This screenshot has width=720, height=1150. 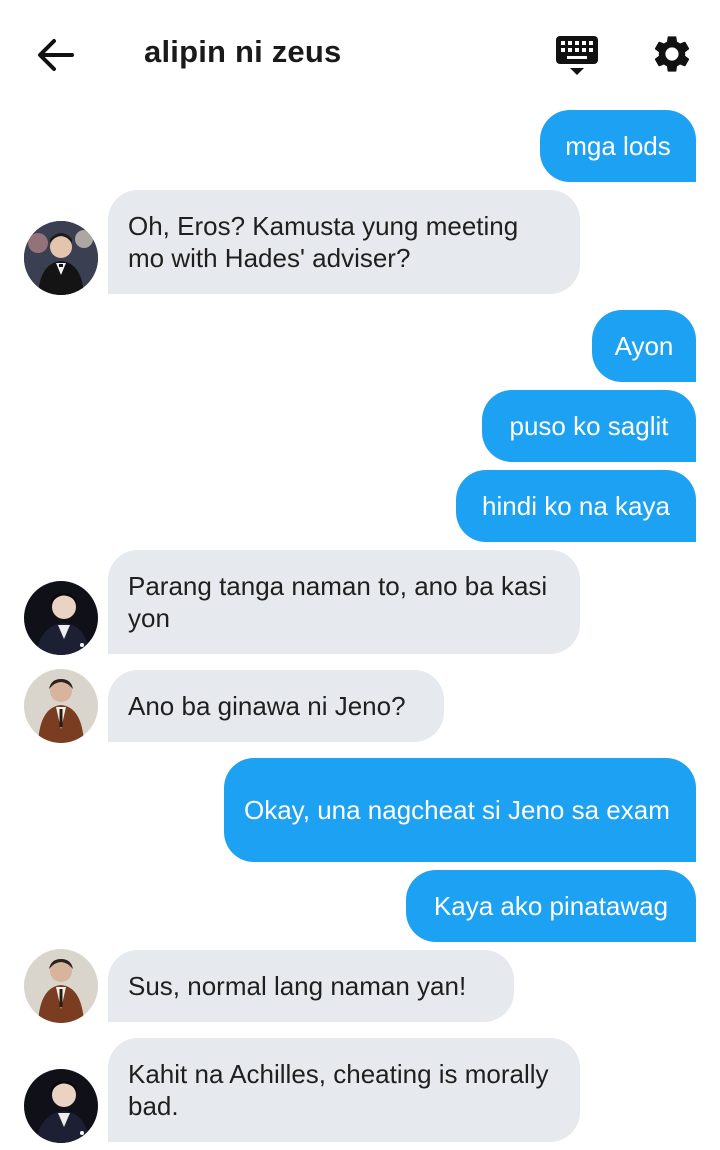 I want to click on keyboard-button, so click(x=577, y=55).